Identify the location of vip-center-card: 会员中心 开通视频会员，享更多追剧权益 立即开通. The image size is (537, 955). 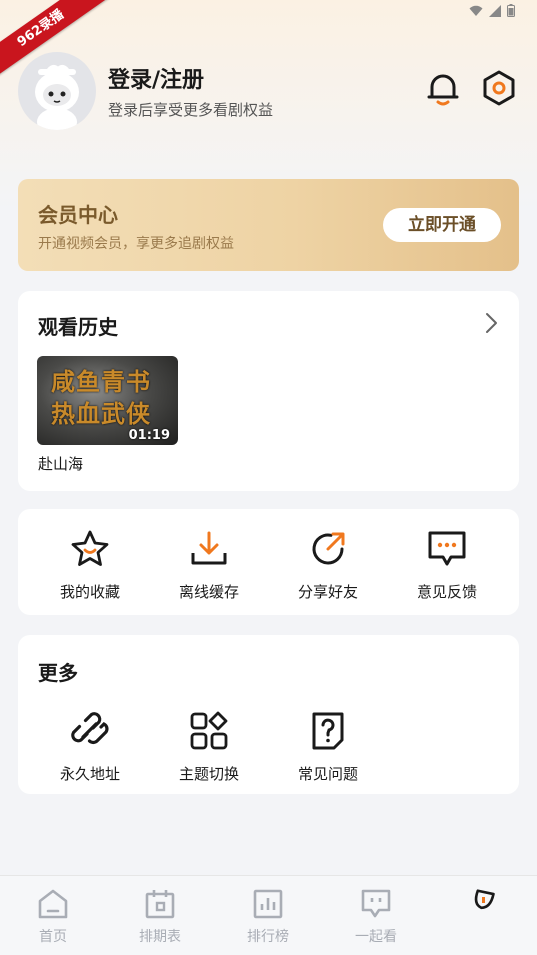
(268, 225).